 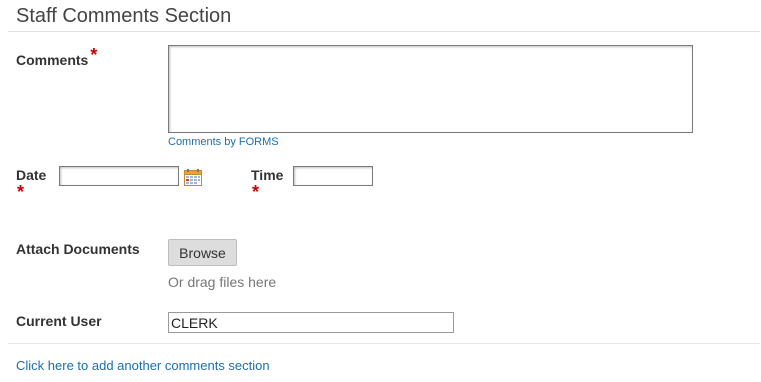 I want to click on current-user-field, so click(x=311, y=322).